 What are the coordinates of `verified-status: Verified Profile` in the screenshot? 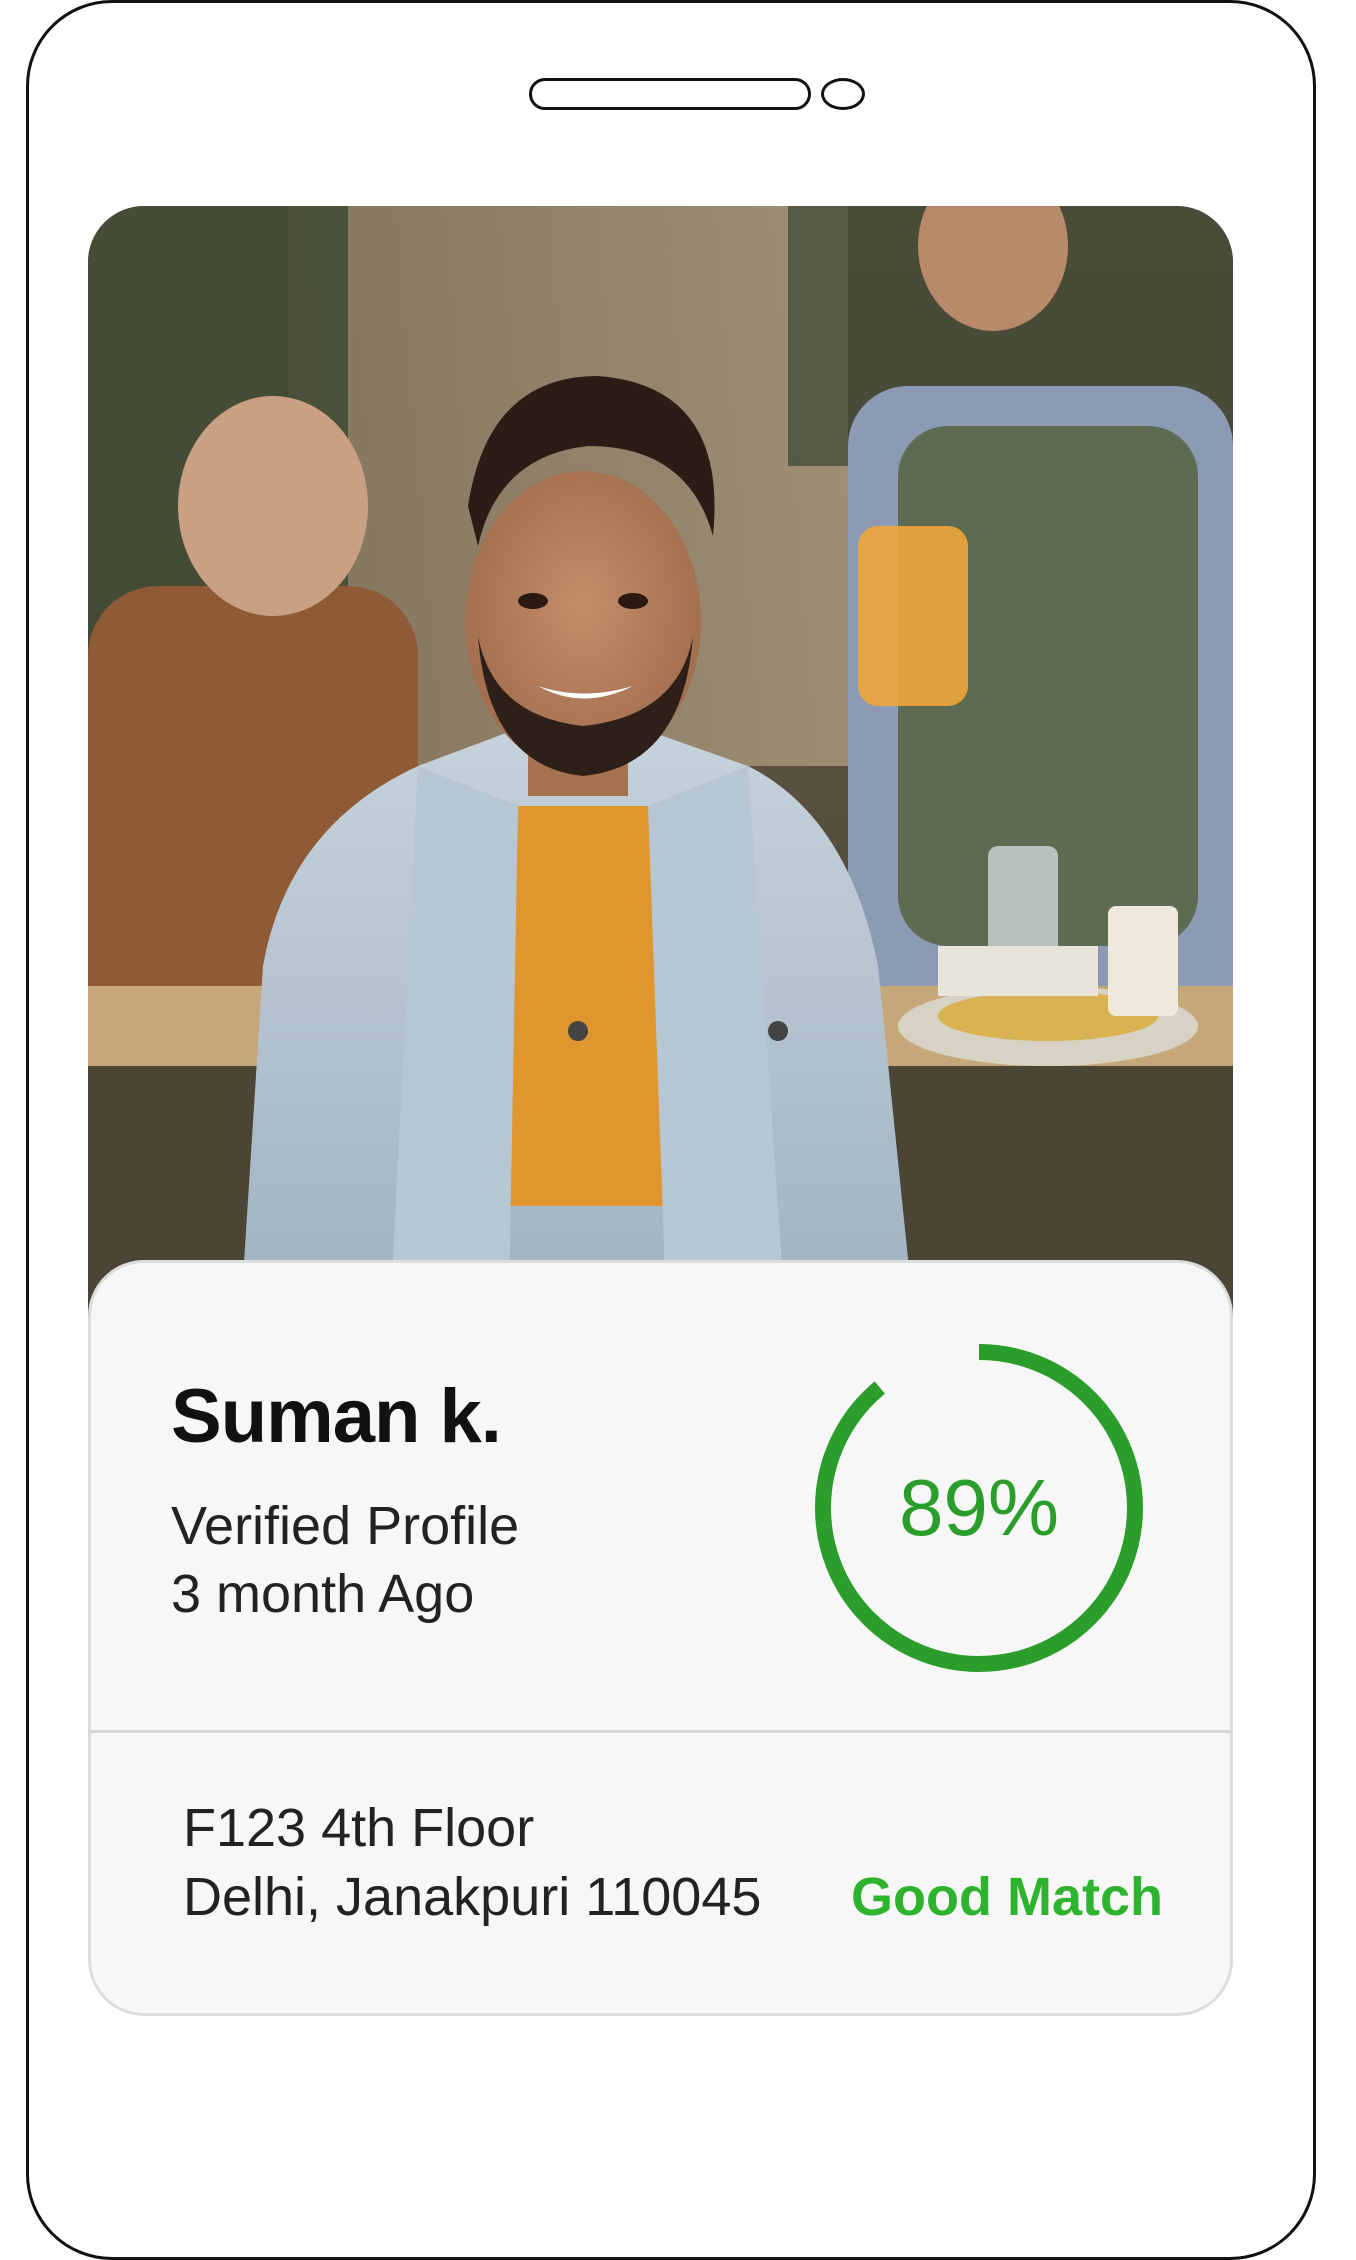 It's located at (345, 1526).